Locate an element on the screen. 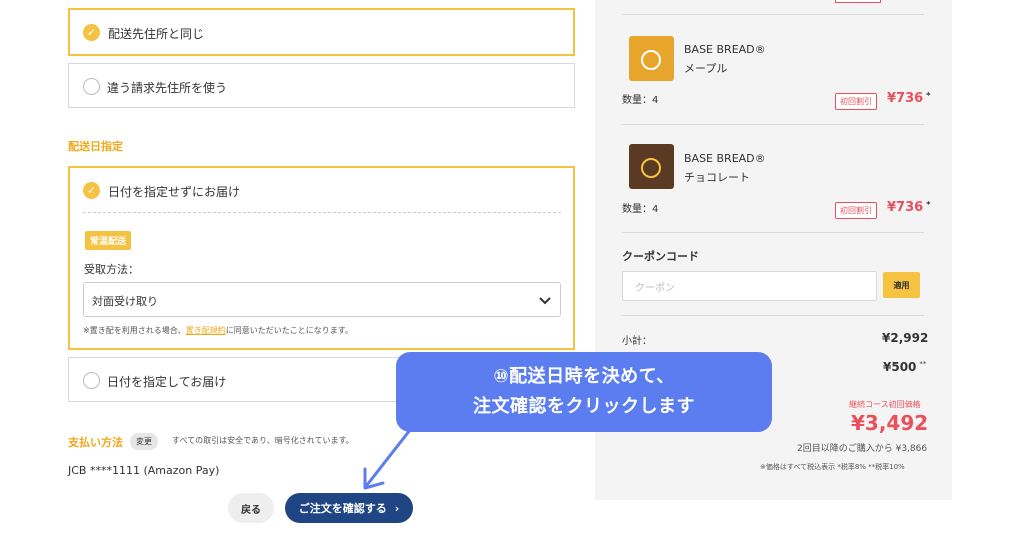 The height and width of the screenshot is (538, 1024). chevron-right-icon: › is located at coordinates (397, 508).